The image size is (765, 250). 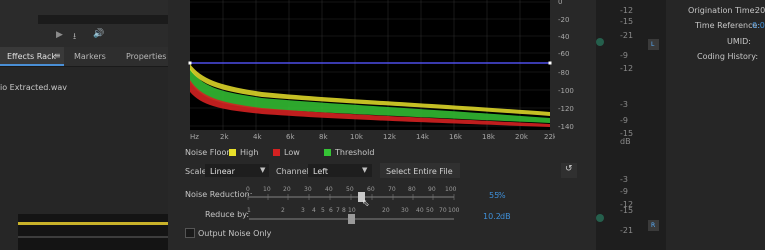 I want to click on legend-threshold-swatch, so click(x=327, y=152).